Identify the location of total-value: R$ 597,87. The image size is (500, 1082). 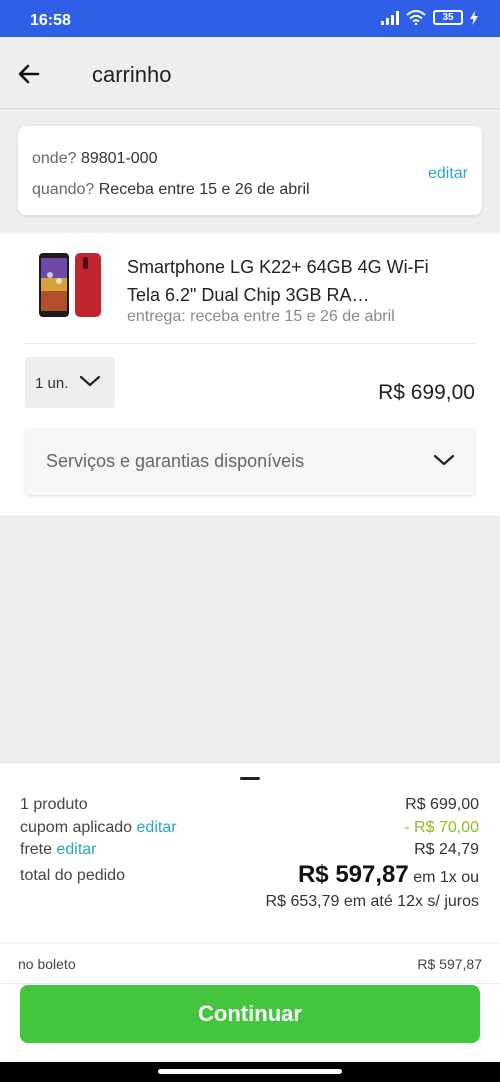
(353, 874).